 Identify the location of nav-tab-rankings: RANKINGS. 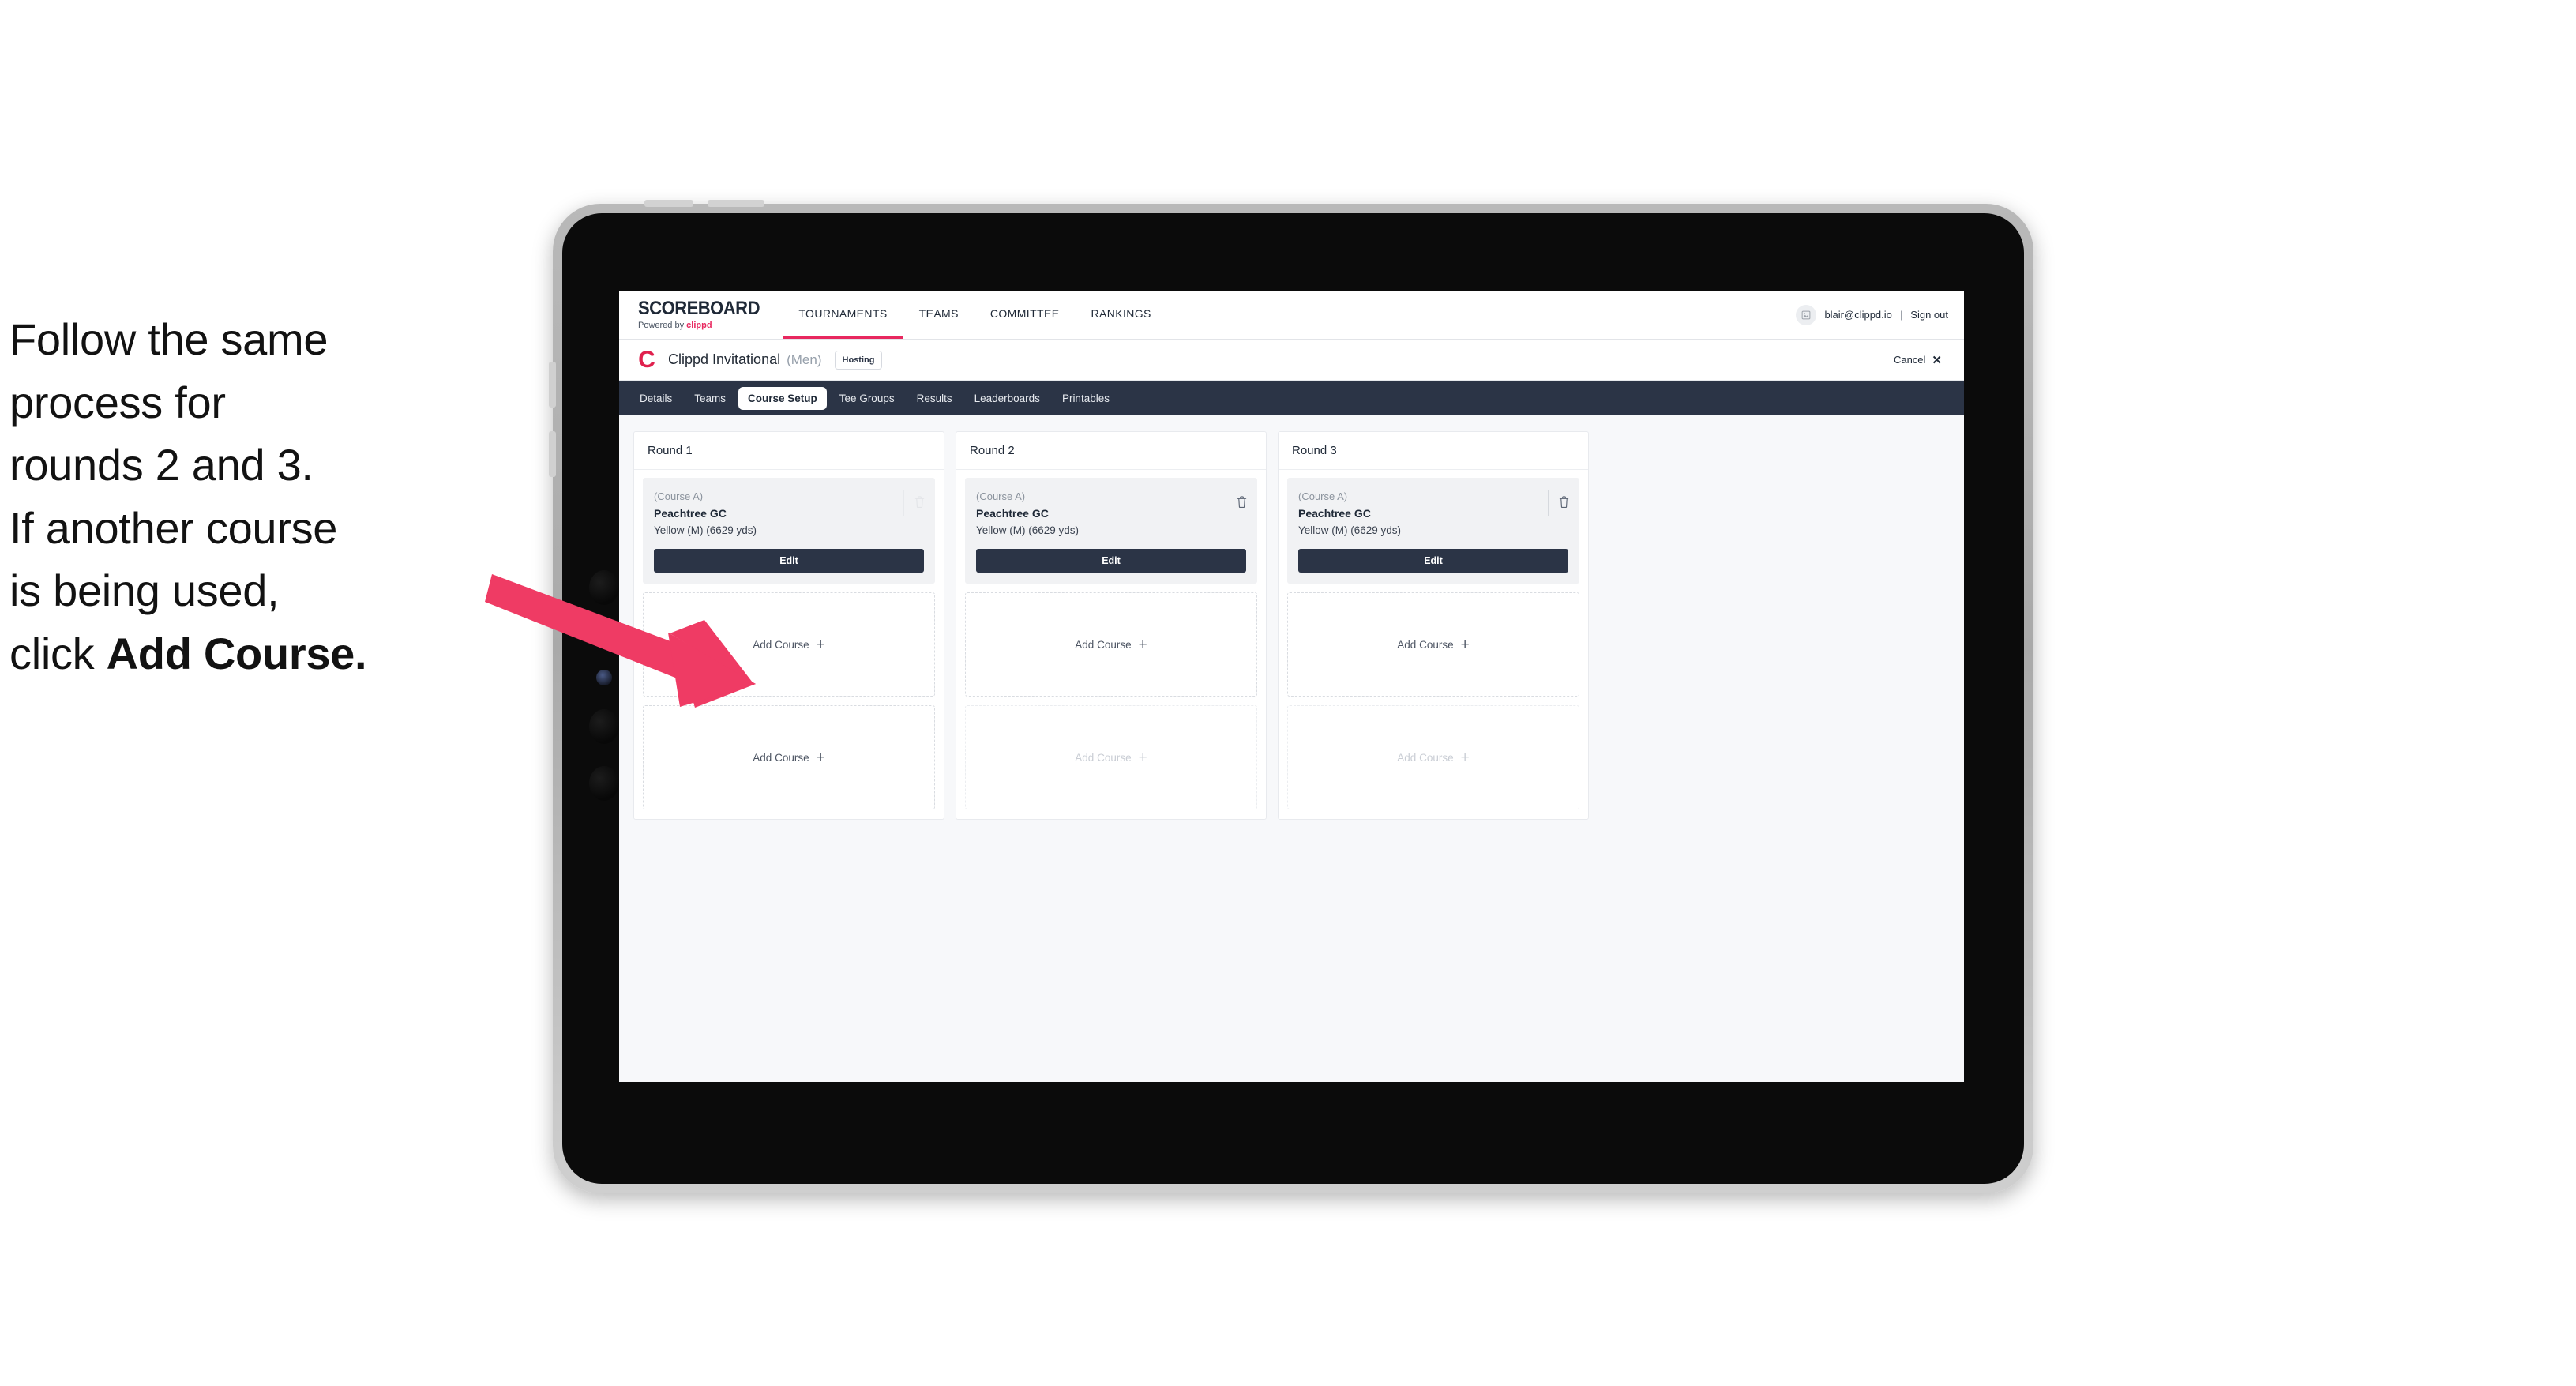
(1120, 315).